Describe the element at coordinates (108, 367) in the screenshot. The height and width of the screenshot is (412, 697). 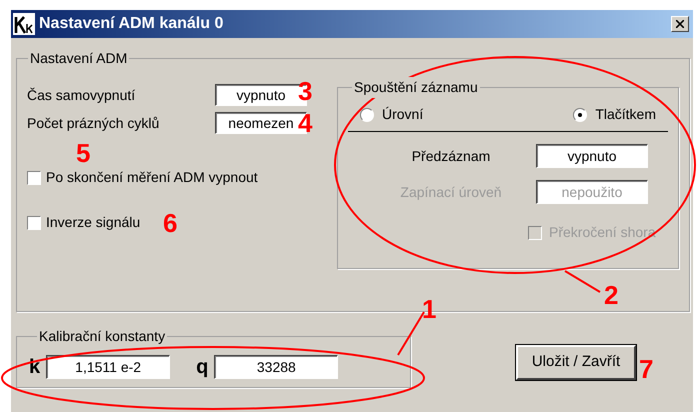
I see `value-field: 1,1511 e-2` at that location.